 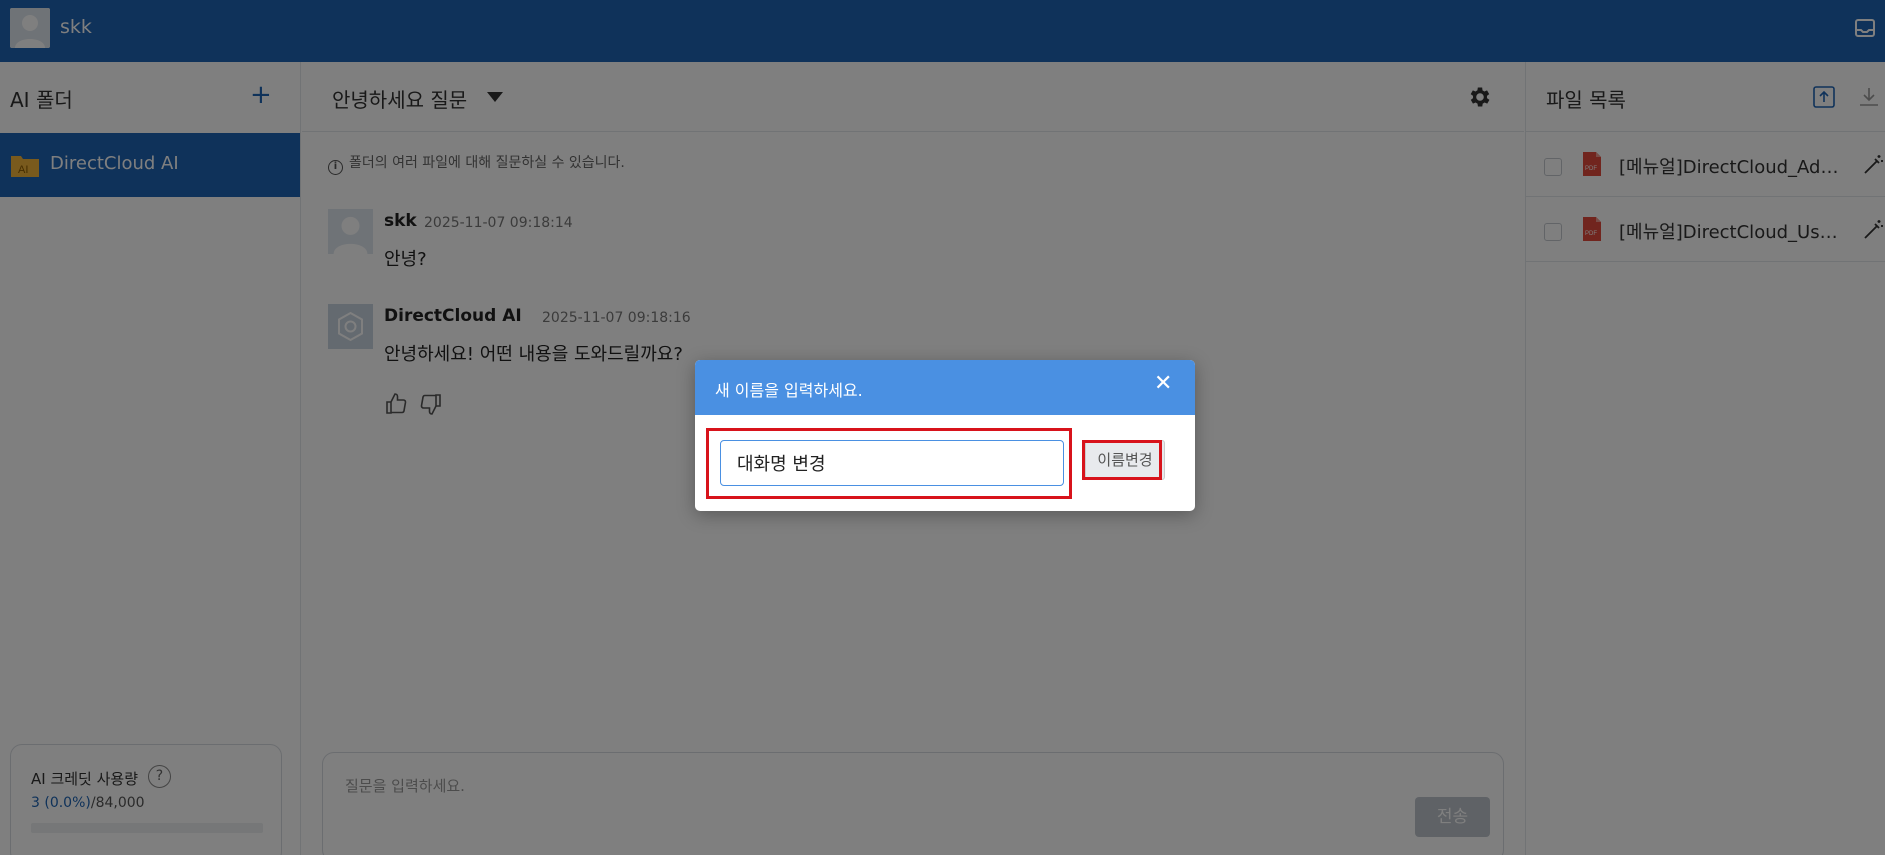 I want to click on close-icon: ✕, so click(x=1163, y=384).